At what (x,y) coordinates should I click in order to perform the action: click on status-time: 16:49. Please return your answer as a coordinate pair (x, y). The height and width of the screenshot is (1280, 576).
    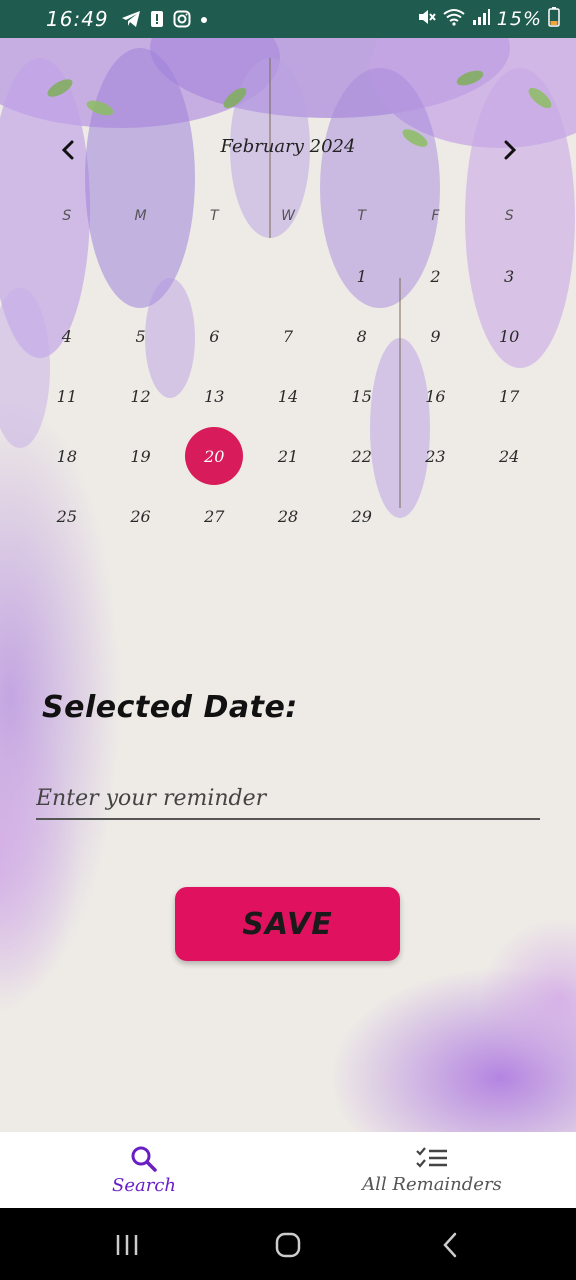
    Looking at the image, I should click on (77, 19).